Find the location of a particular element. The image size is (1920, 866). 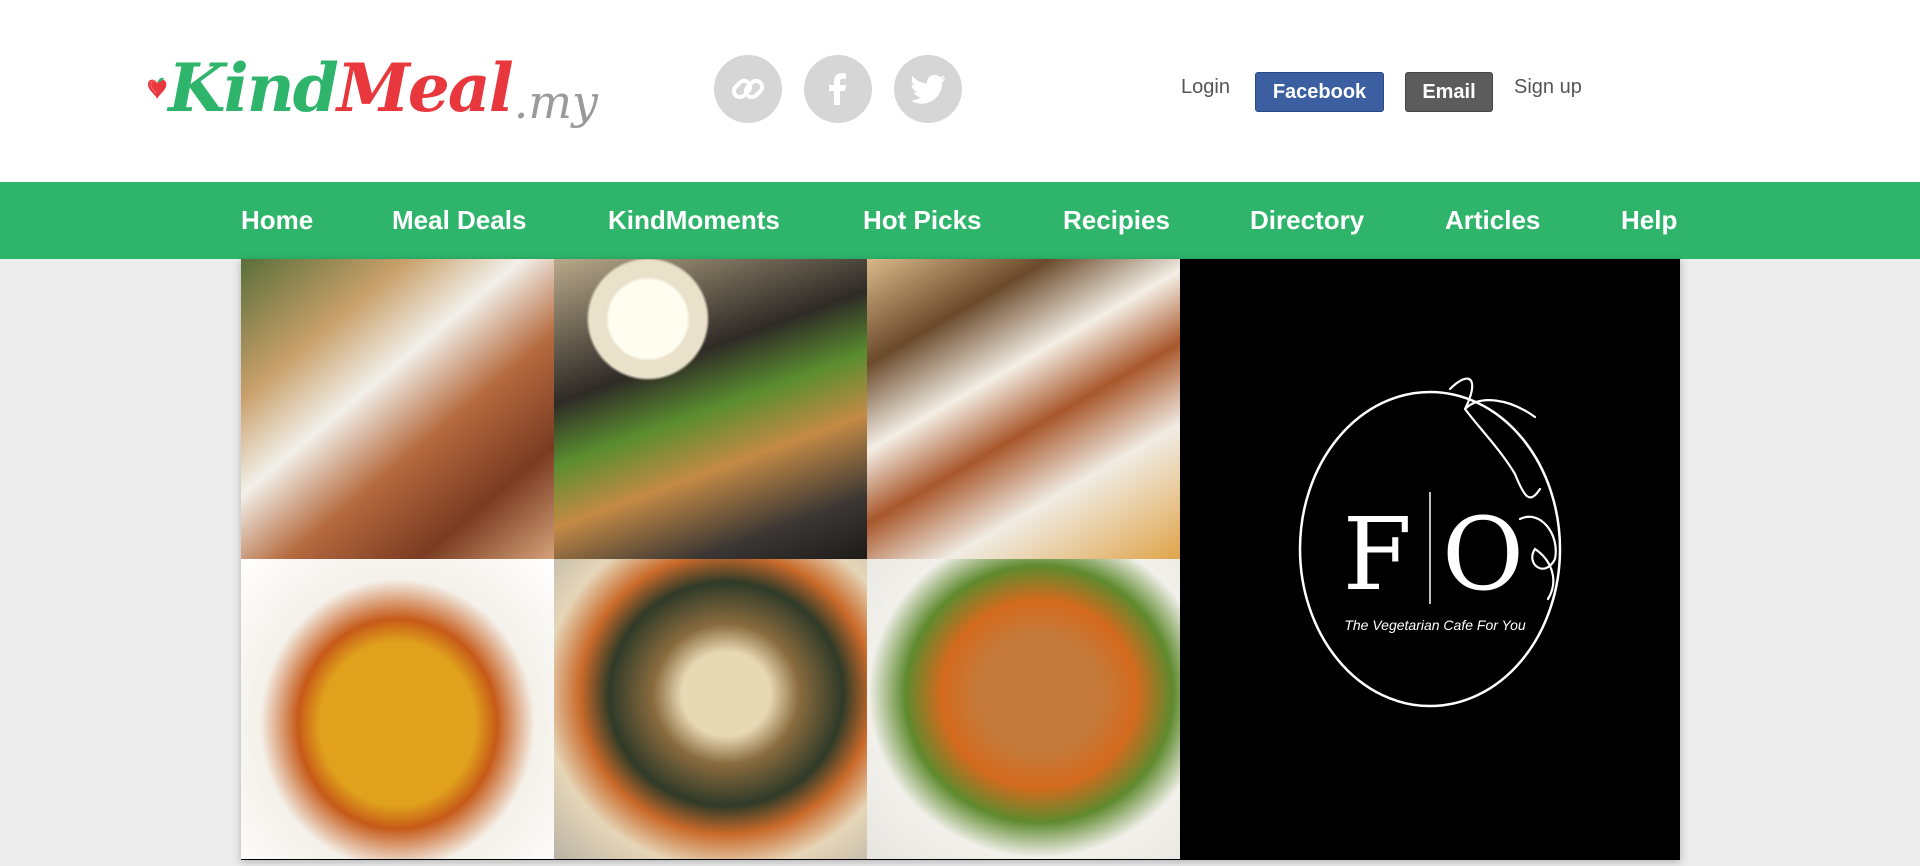

twitter-share-button is located at coordinates (928, 89).